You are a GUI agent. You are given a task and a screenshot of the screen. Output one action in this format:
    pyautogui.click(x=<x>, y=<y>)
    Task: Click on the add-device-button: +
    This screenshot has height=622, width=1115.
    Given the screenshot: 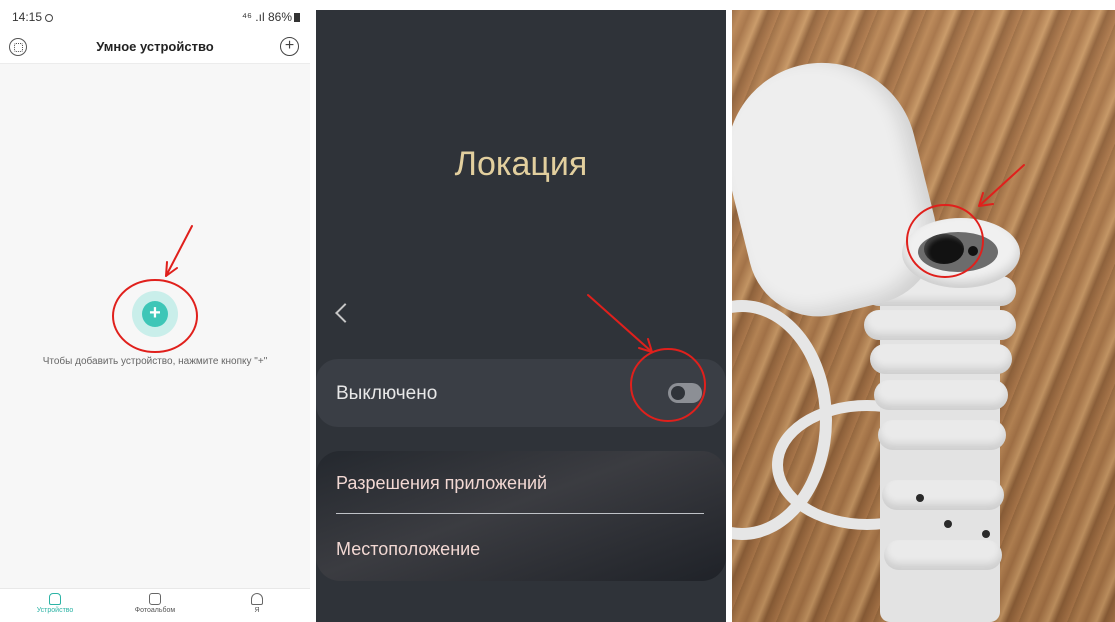 What is the action you would take?
    pyautogui.click(x=155, y=314)
    